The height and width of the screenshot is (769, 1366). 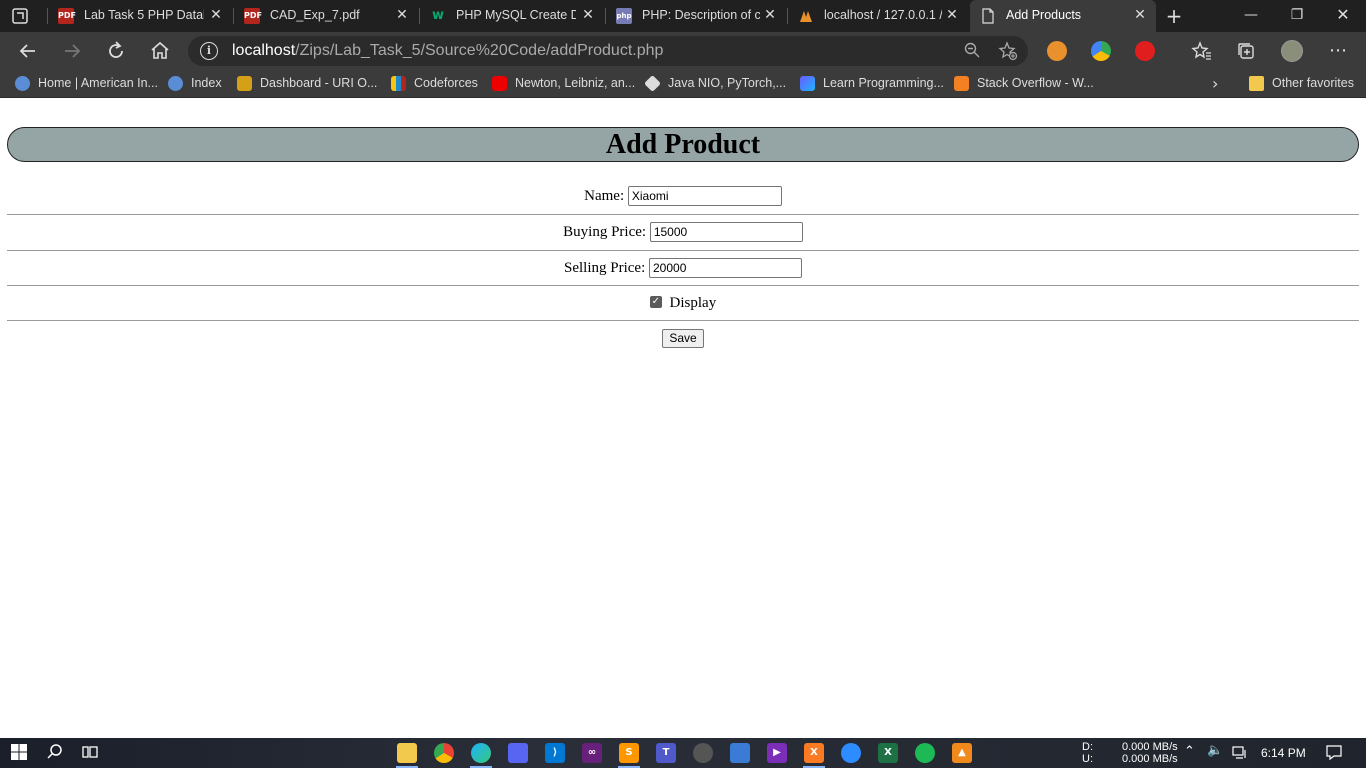 What do you see at coordinates (516, 15) in the screenshot?
I see `tab-title: PHP MySQL Create Da` at bounding box center [516, 15].